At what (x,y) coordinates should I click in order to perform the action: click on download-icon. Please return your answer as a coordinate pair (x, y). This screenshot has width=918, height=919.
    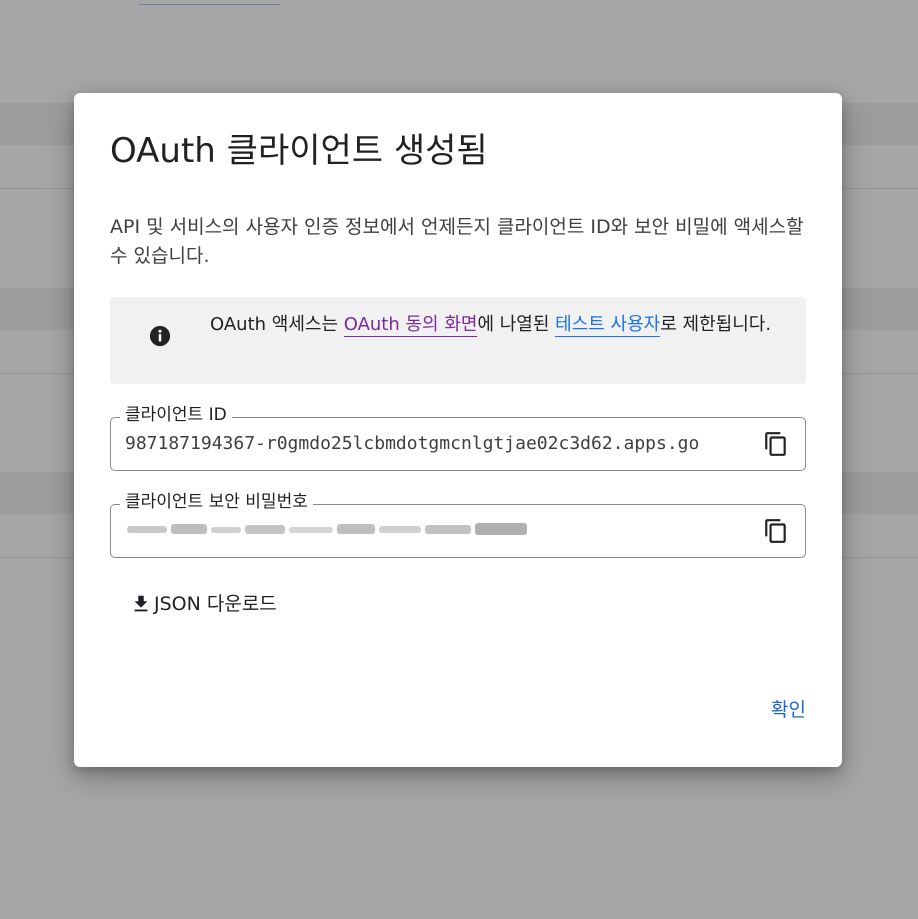
    Looking at the image, I should click on (141, 603).